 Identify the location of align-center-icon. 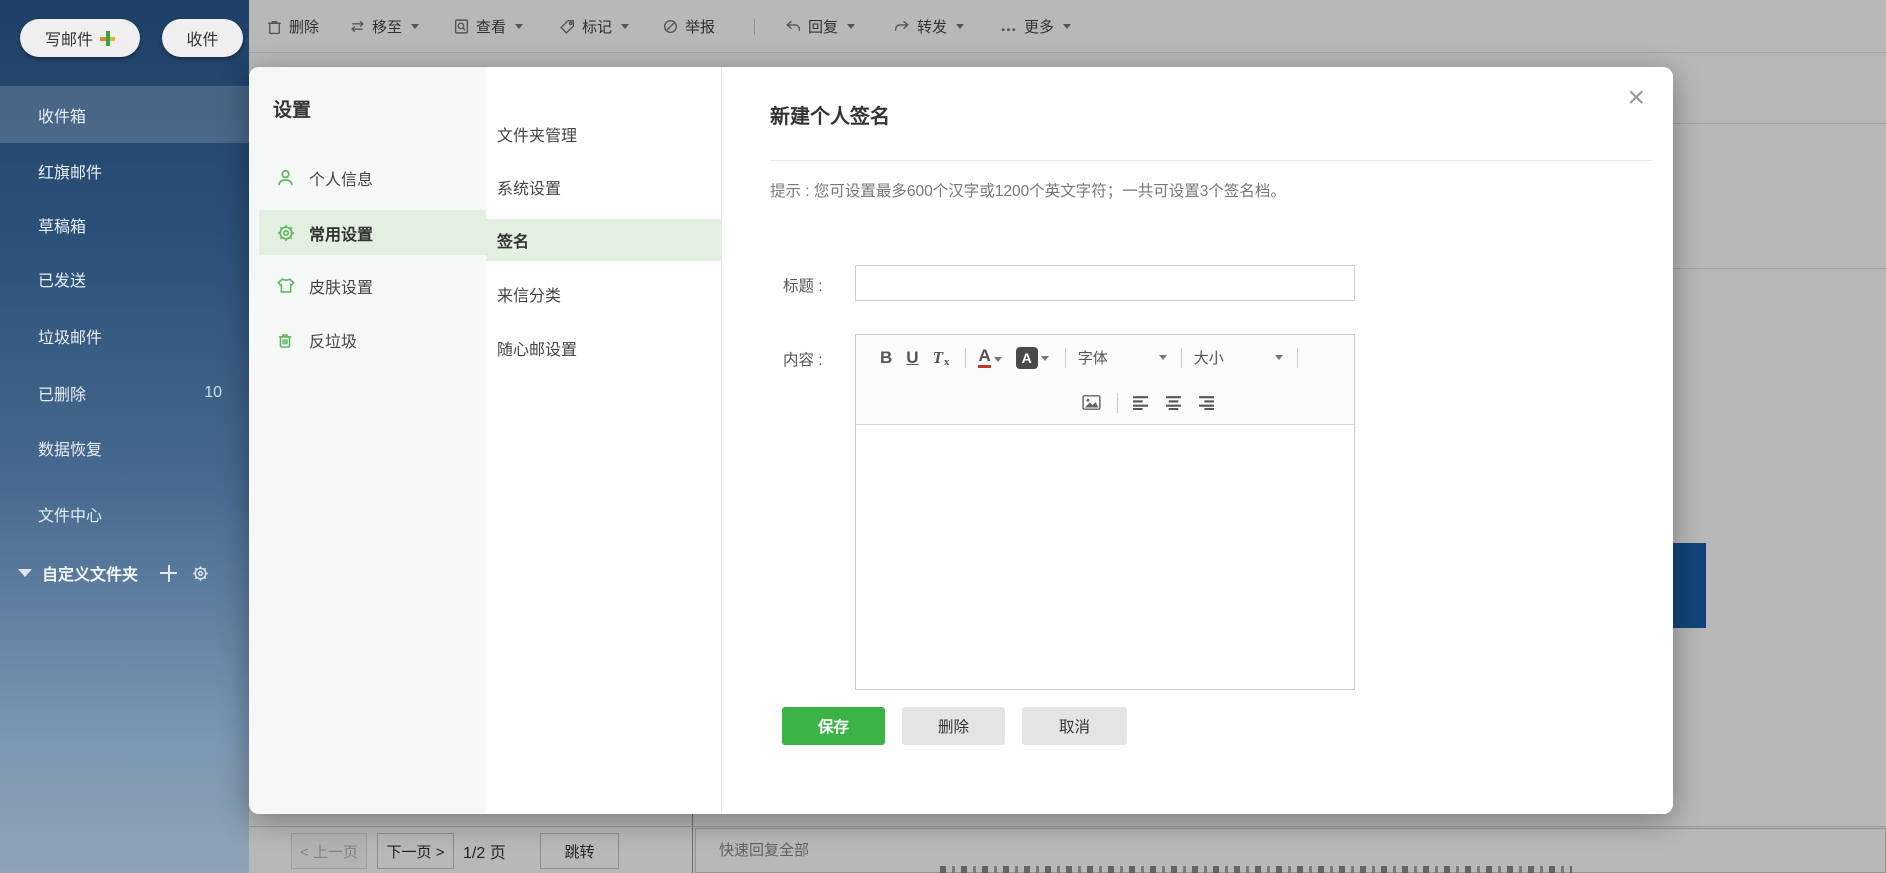
(1173, 403).